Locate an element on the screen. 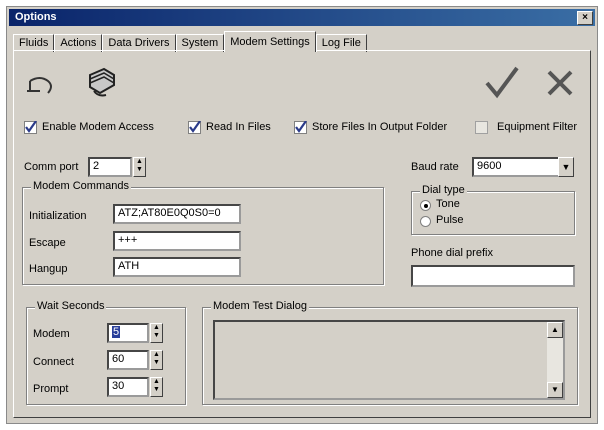 The height and width of the screenshot is (430, 604). equipment-filter-label: Equipment Filter is located at coordinates (537, 127).